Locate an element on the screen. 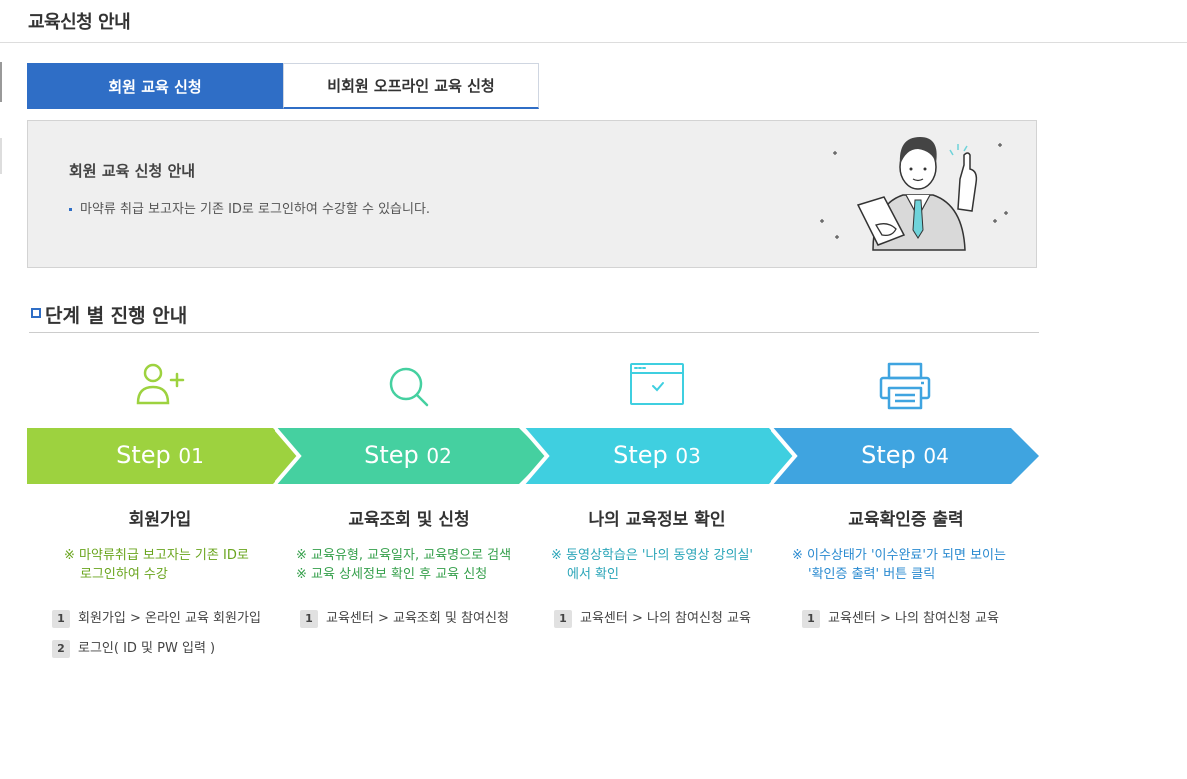 This screenshot has width=1187, height=779. info-title: 회원 교육 신청 안내 is located at coordinates (132, 171).